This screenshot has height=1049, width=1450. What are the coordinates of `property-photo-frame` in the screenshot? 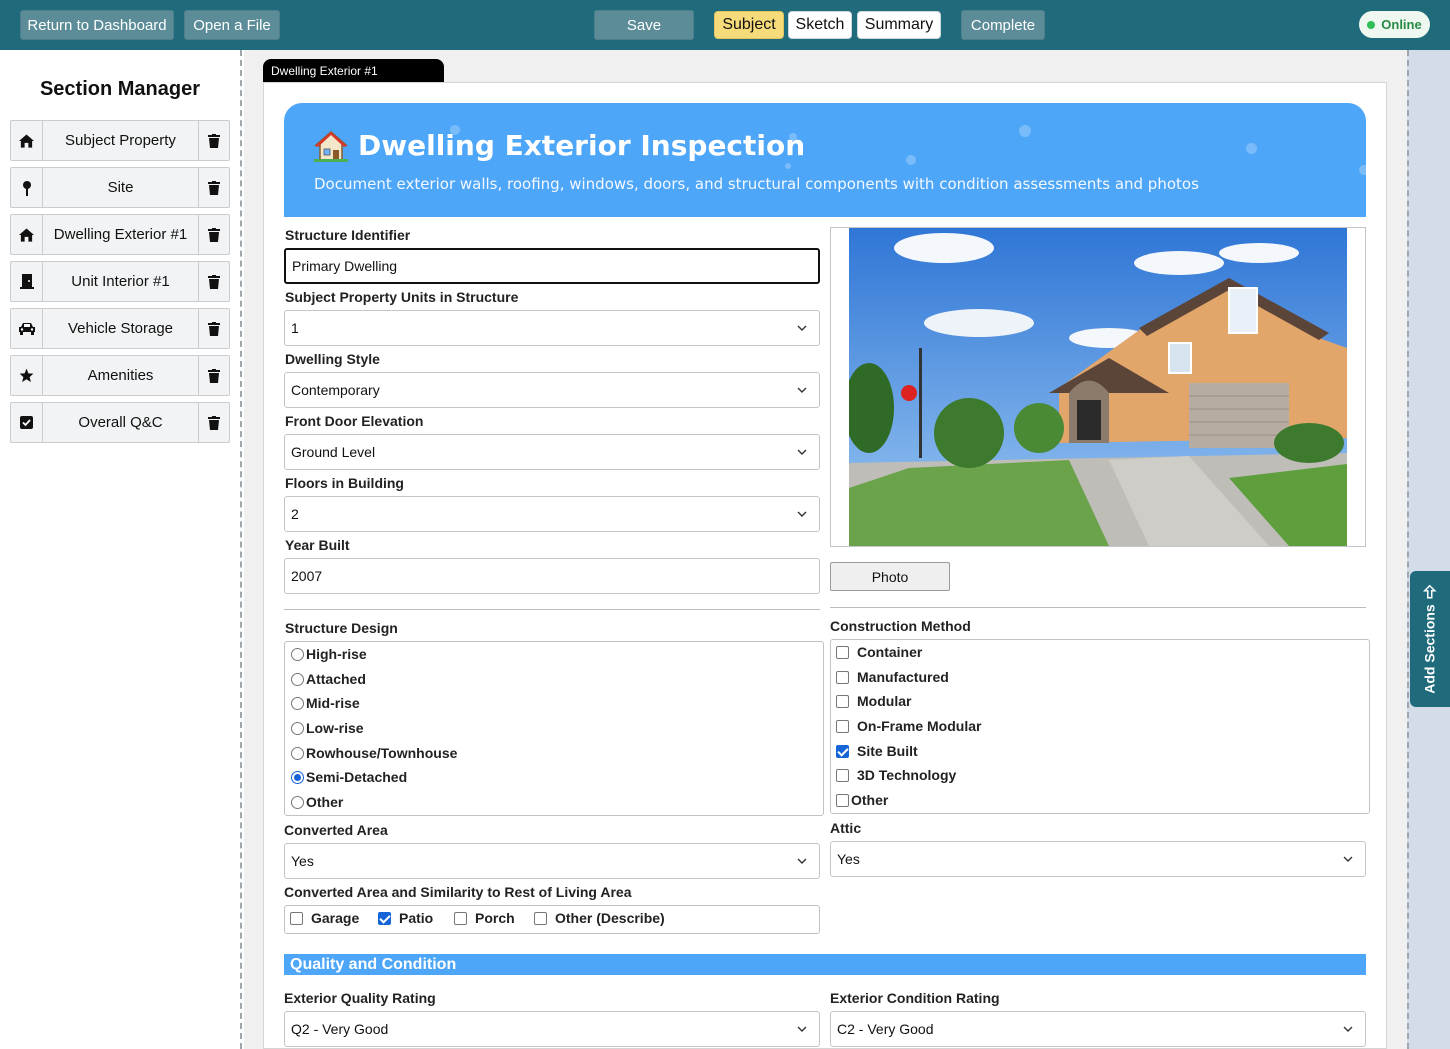 It's located at (1098, 387).